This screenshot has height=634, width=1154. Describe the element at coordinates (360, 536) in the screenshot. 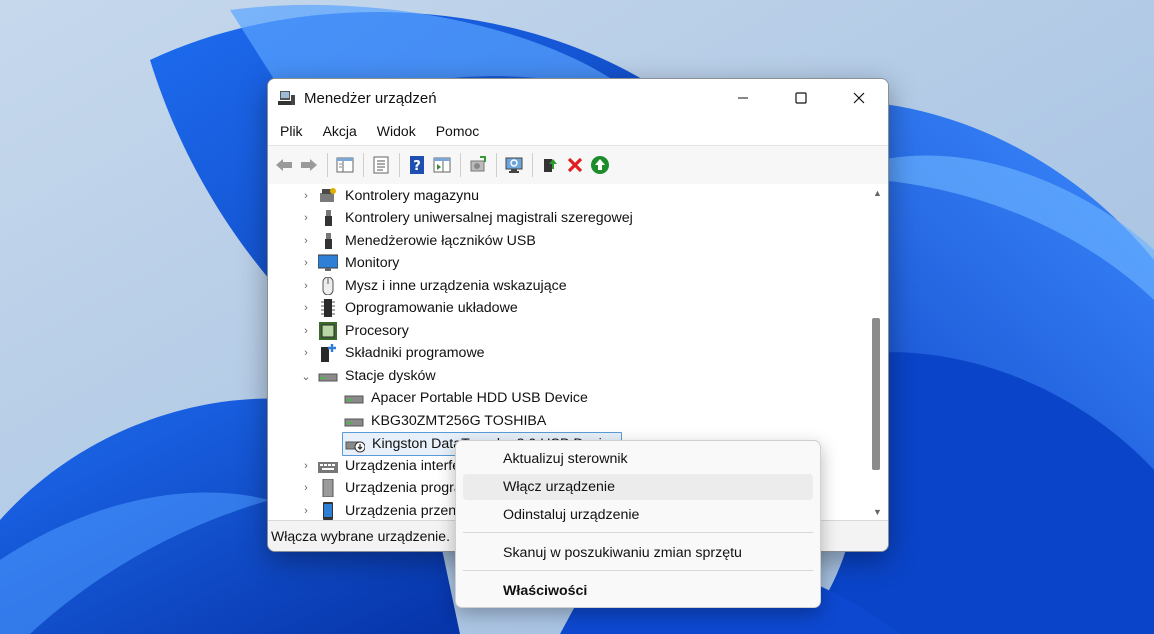

I see `status-text: Włącza wybrane urządzenie.` at that location.